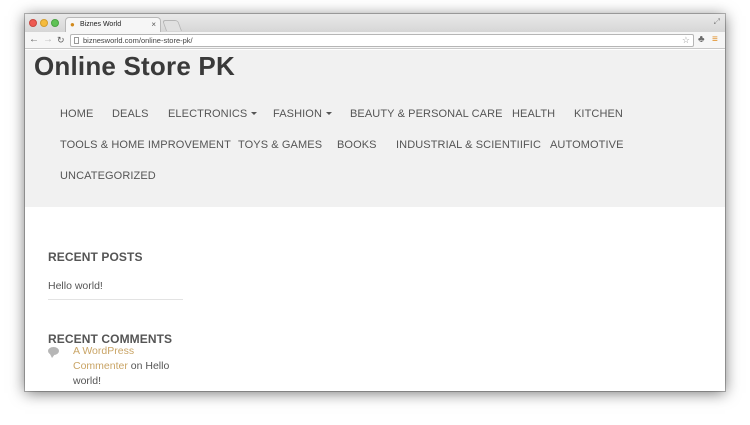  Describe the element at coordinates (72, 24) in the screenshot. I see `map-pin-icon: ●` at that location.